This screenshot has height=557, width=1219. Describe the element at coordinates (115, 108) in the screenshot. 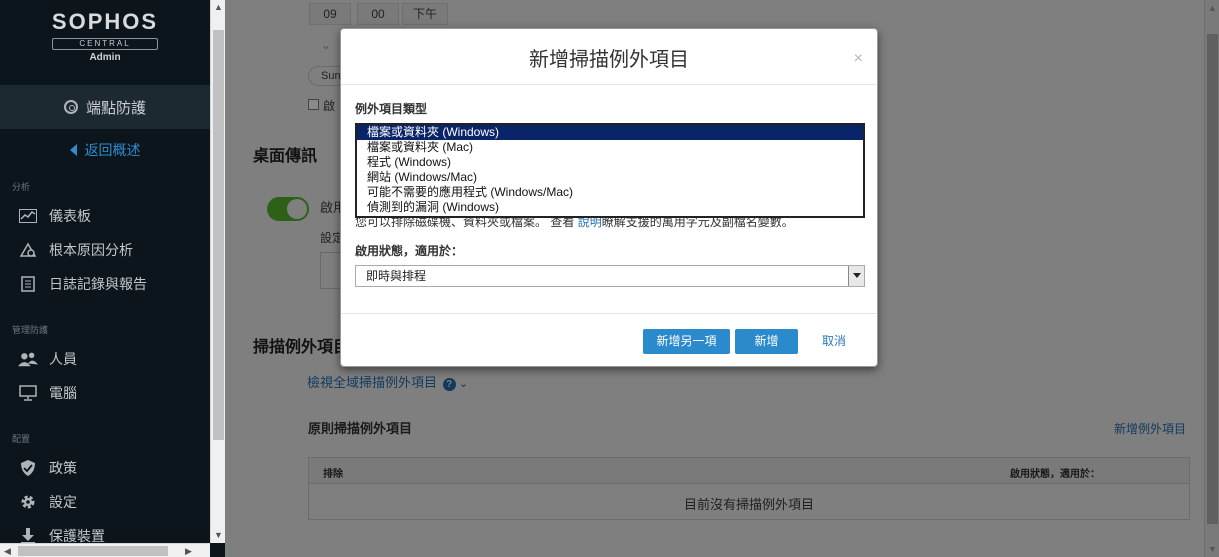

I see `product-name: 端點防護` at that location.